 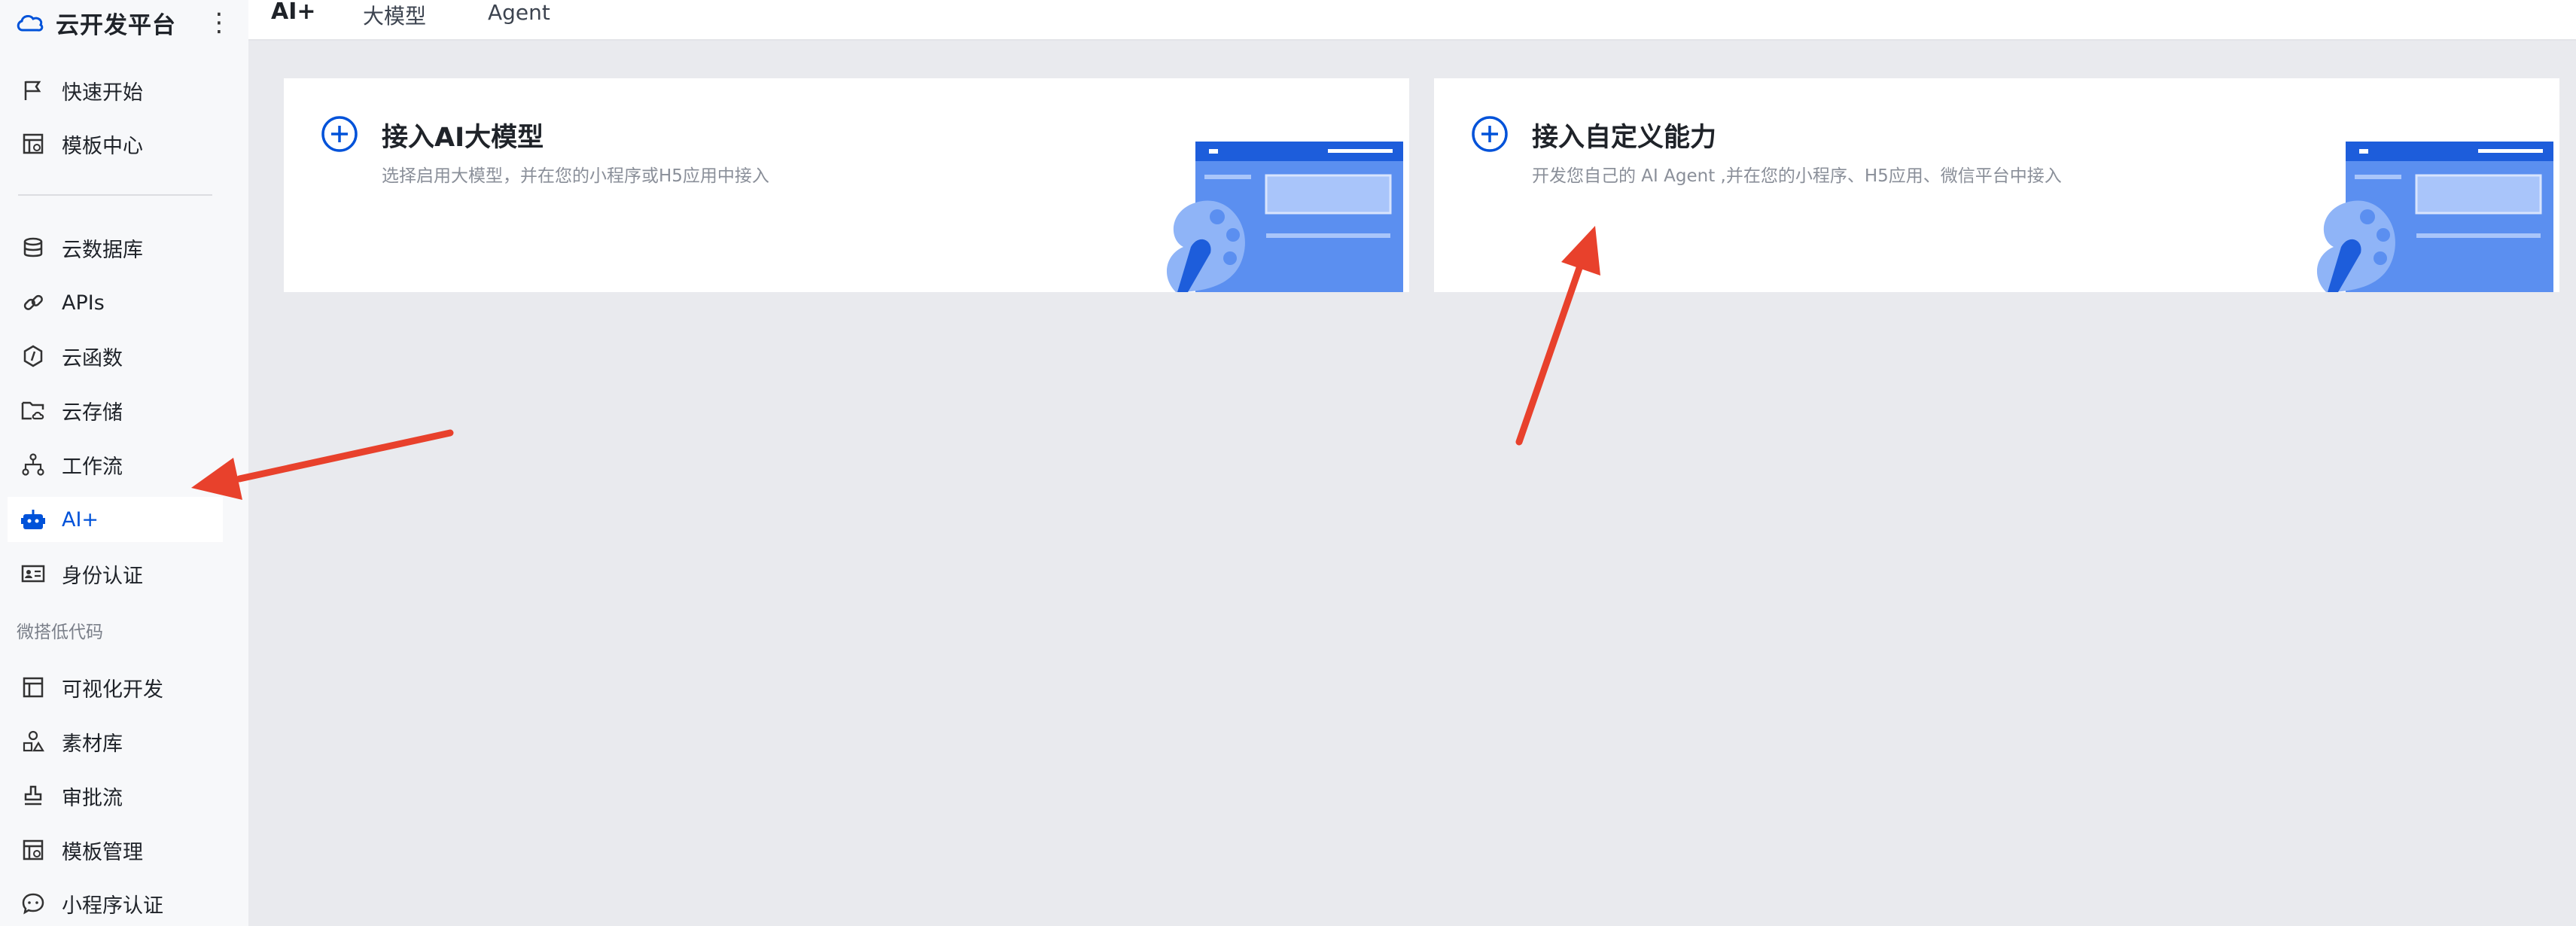 What do you see at coordinates (463, 138) in the screenshot?
I see `card-title: 接入AI大模型` at bounding box center [463, 138].